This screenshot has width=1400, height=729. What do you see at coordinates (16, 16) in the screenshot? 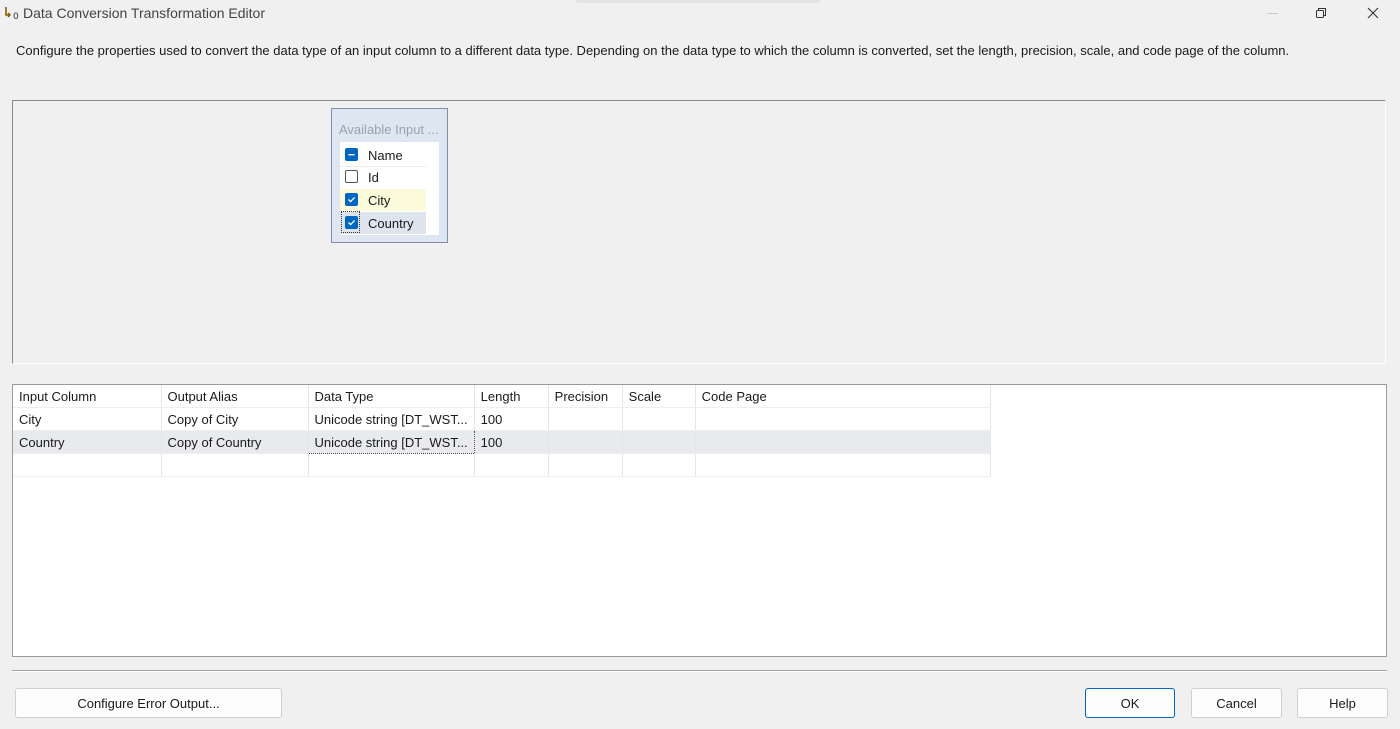
I see `svg-text: 0` at bounding box center [16, 16].